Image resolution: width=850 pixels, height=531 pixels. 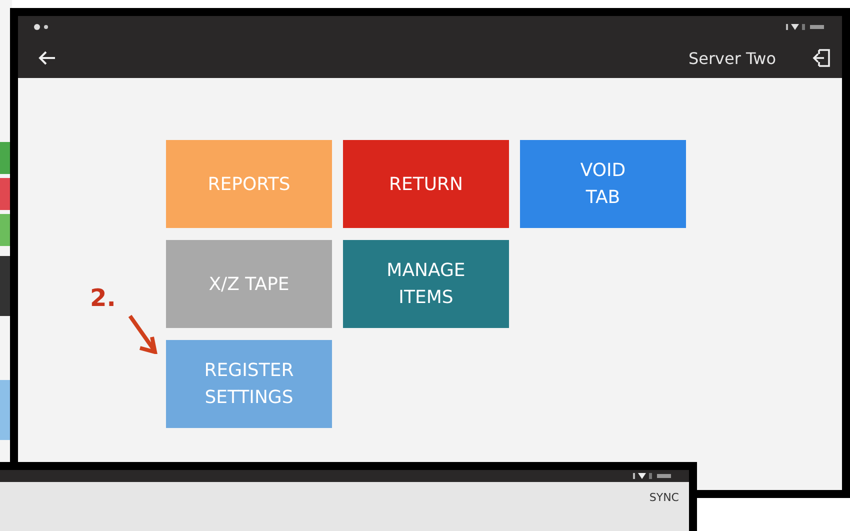 What do you see at coordinates (426, 284) in the screenshot?
I see `menu-tile: MANAGE ITEMS` at bounding box center [426, 284].